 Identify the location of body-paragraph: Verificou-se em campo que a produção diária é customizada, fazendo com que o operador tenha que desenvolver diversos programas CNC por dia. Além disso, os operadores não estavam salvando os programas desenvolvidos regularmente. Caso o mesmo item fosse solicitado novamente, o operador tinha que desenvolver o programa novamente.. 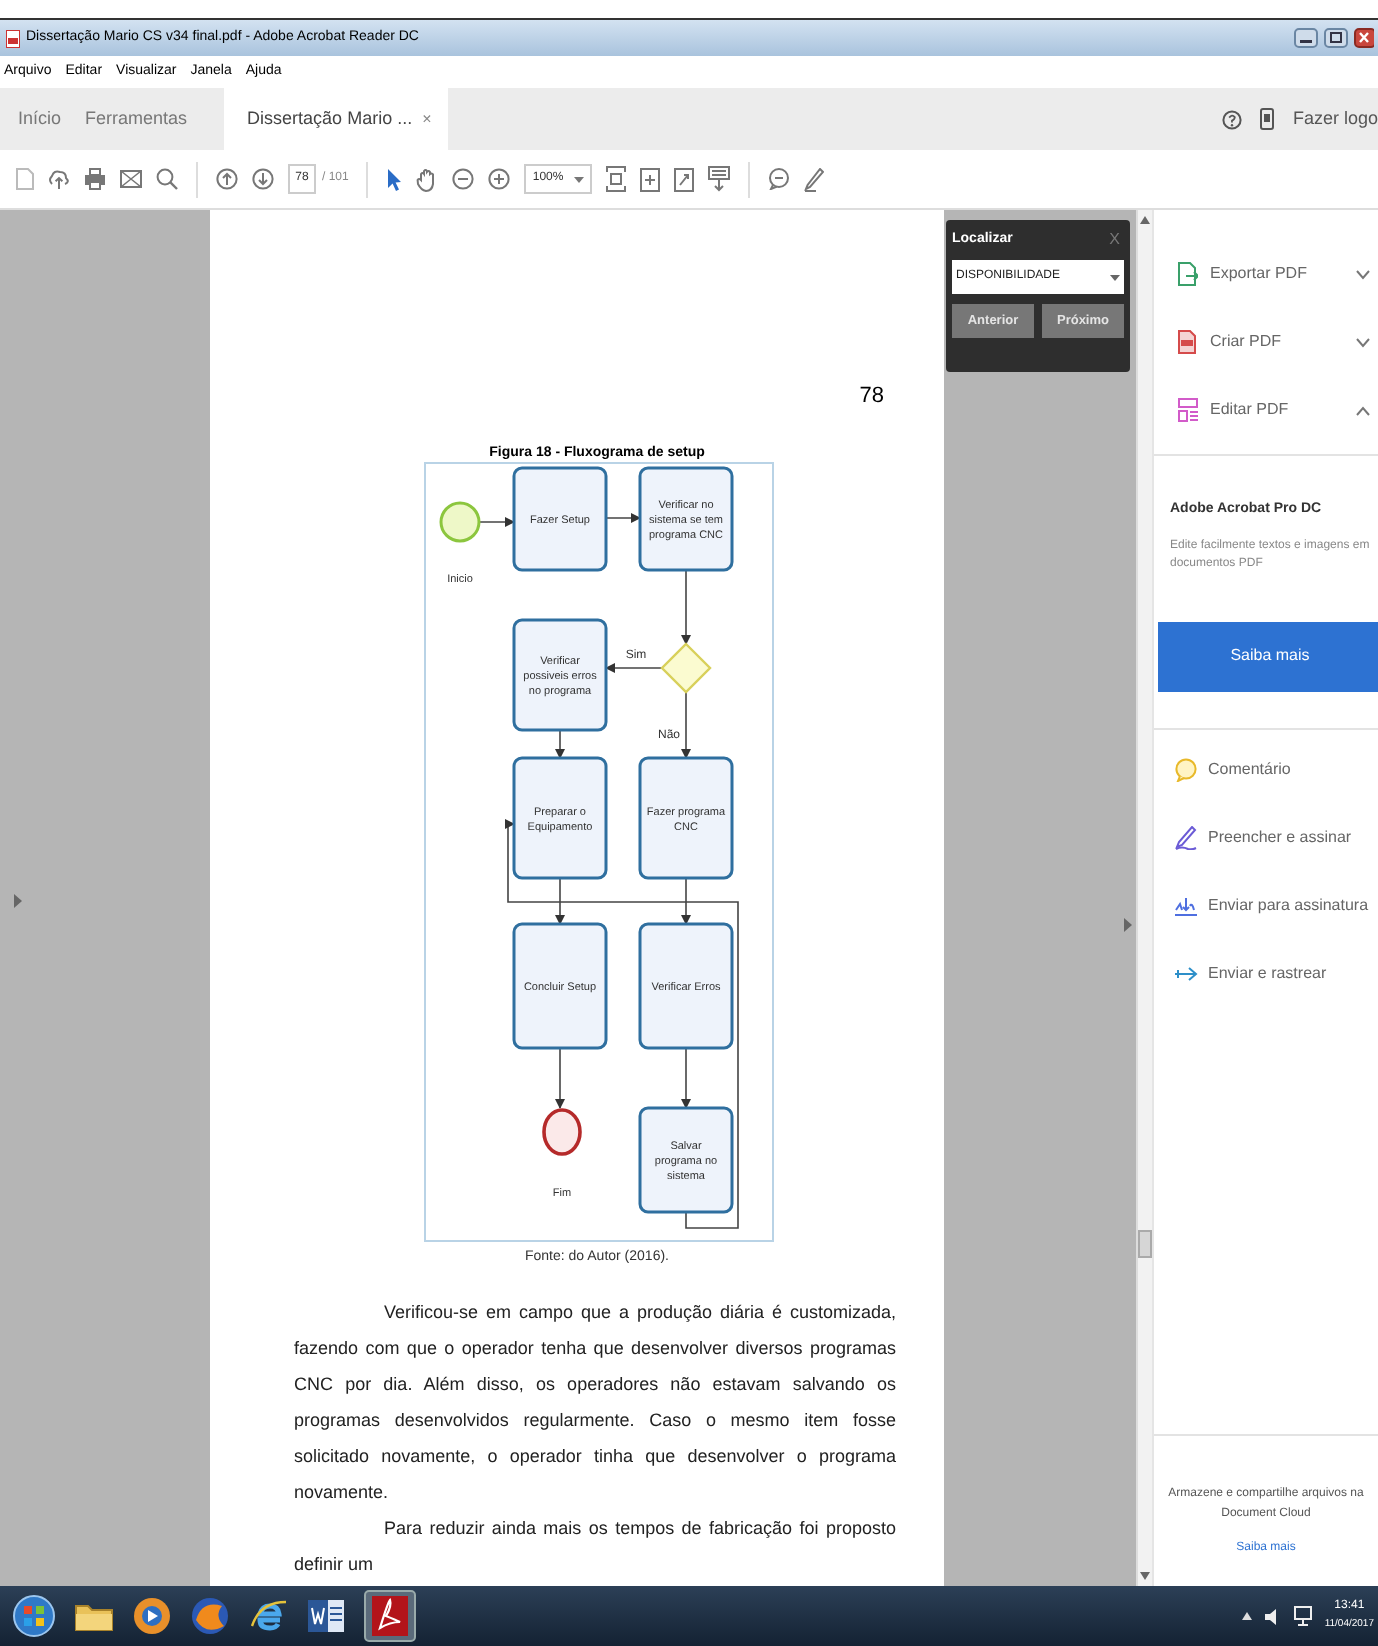
(595, 1403).